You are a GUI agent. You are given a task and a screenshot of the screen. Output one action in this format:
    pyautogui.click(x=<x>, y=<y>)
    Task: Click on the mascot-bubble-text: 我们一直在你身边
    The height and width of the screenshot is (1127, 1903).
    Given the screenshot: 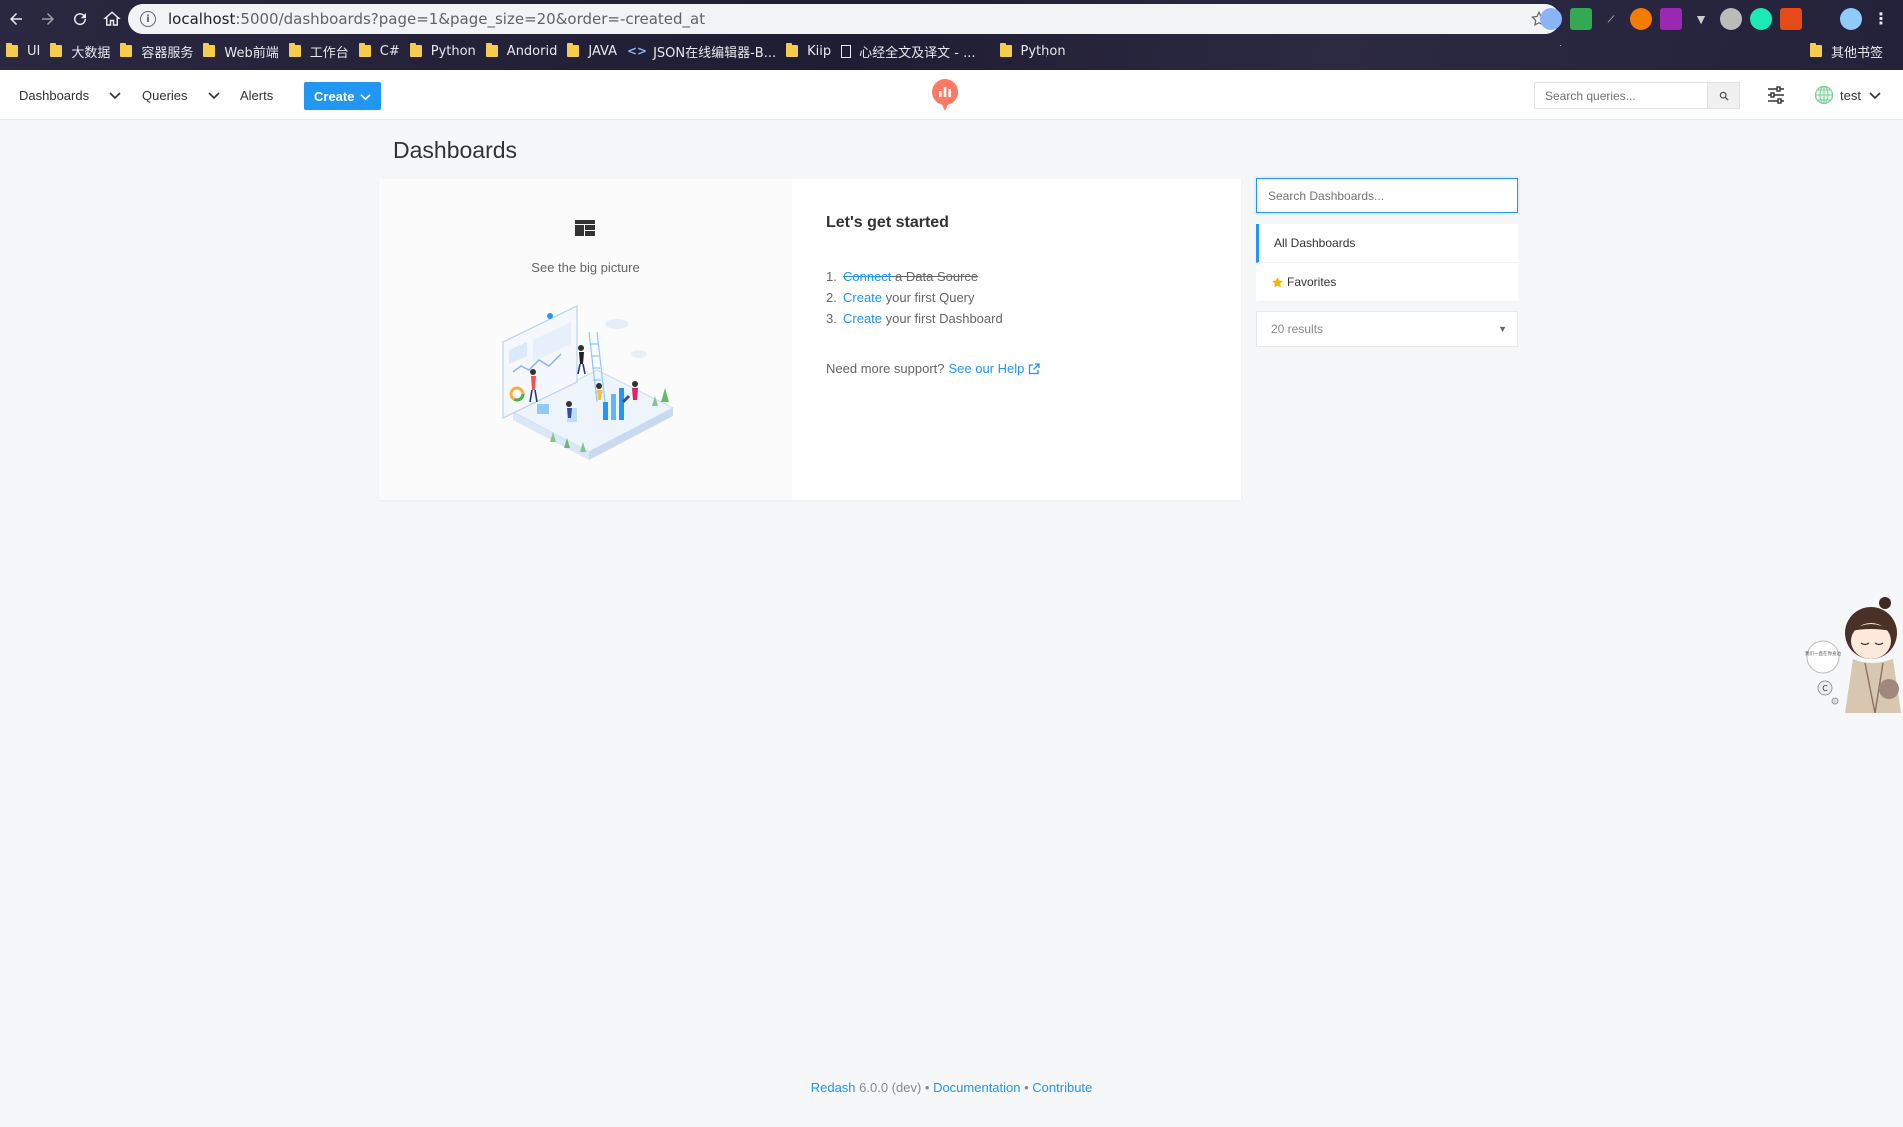 What is the action you would take?
    pyautogui.click(x=1823, y=653)
    